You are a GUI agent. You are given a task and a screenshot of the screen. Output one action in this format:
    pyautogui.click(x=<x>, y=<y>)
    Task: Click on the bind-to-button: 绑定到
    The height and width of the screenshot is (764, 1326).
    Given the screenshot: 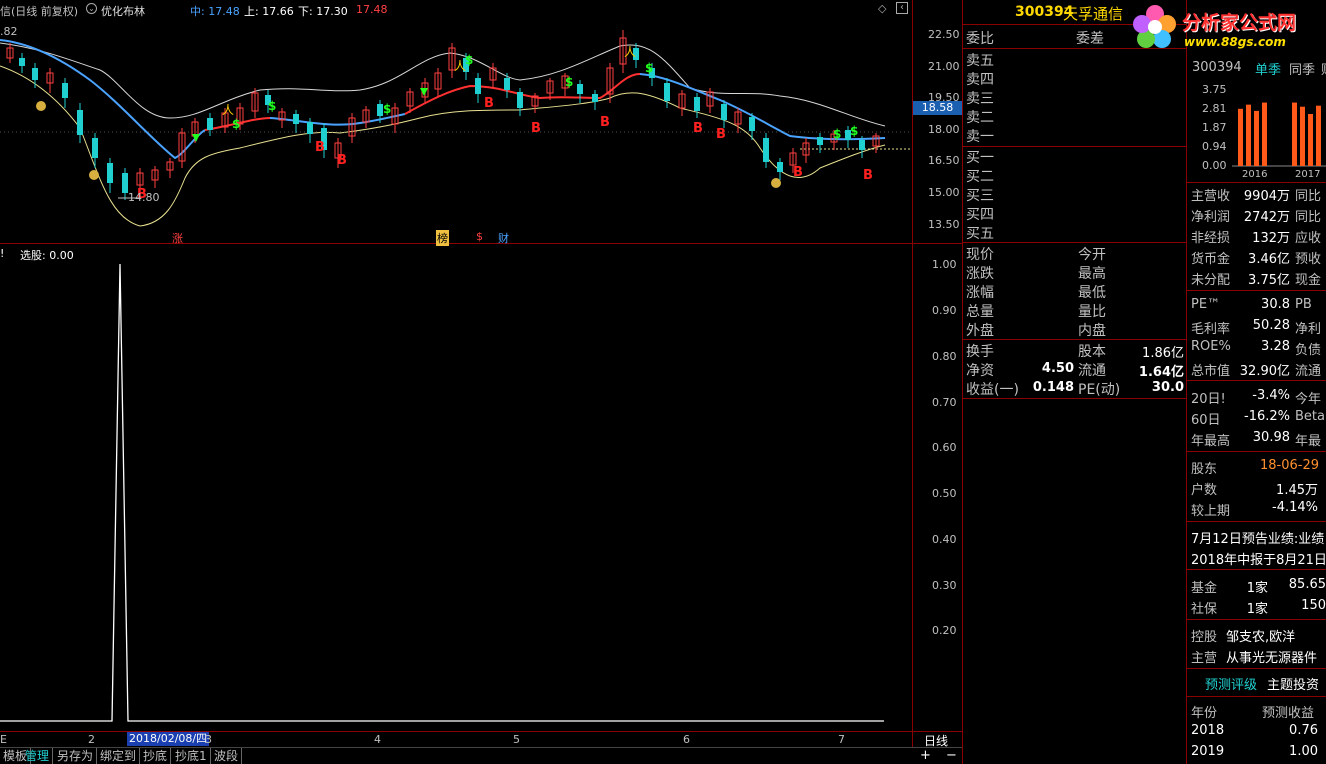 What is the action you would take?
    pyautogui.click(x=119, y=756)
    